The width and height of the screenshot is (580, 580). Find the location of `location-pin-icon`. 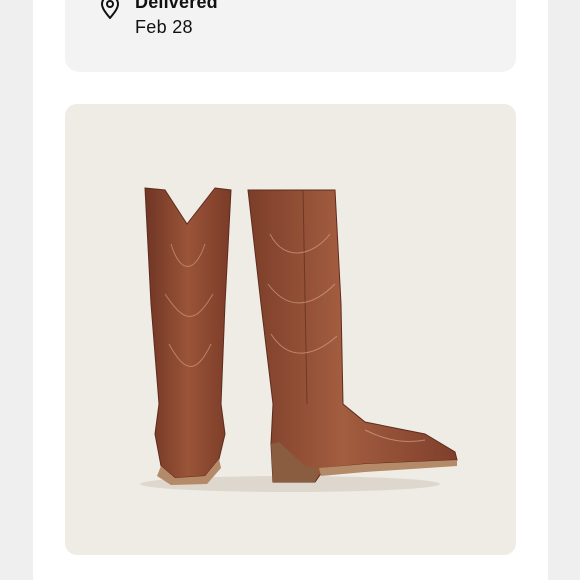

location-pin-icon is located at coordinates (110, 9).